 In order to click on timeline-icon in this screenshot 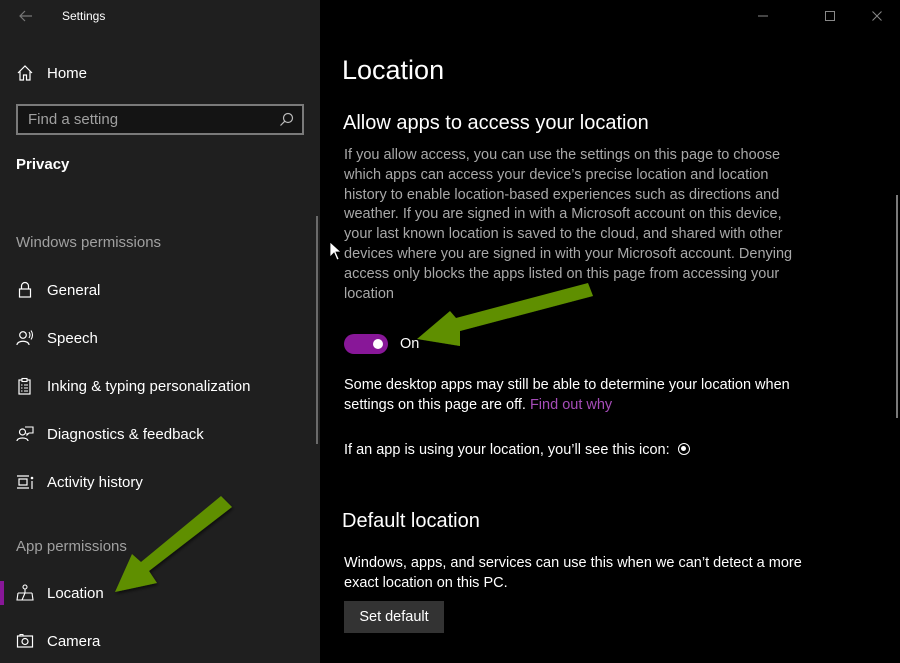, I will do `click(25, 482)`.